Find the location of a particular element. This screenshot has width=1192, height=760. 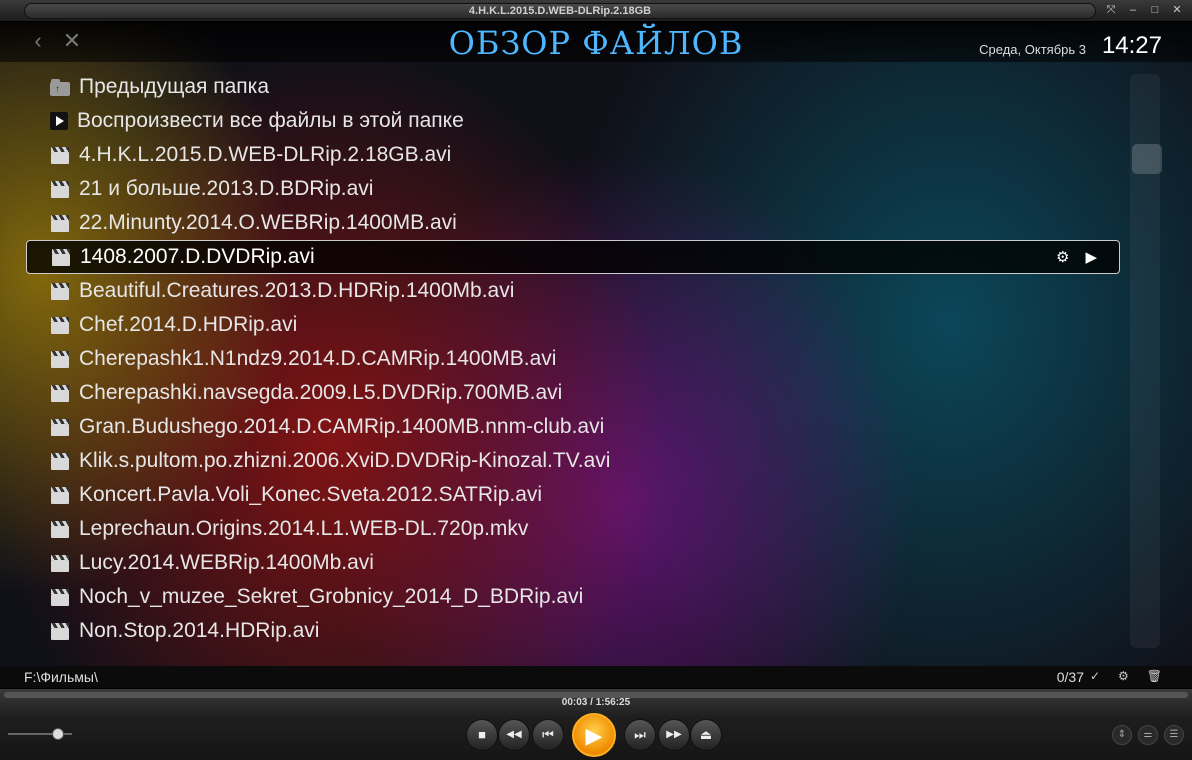

list-item-file: 4.H.K.L.2015.D.WEB-DLRip.2.18GB.avi is located at coordinates (573, 155).